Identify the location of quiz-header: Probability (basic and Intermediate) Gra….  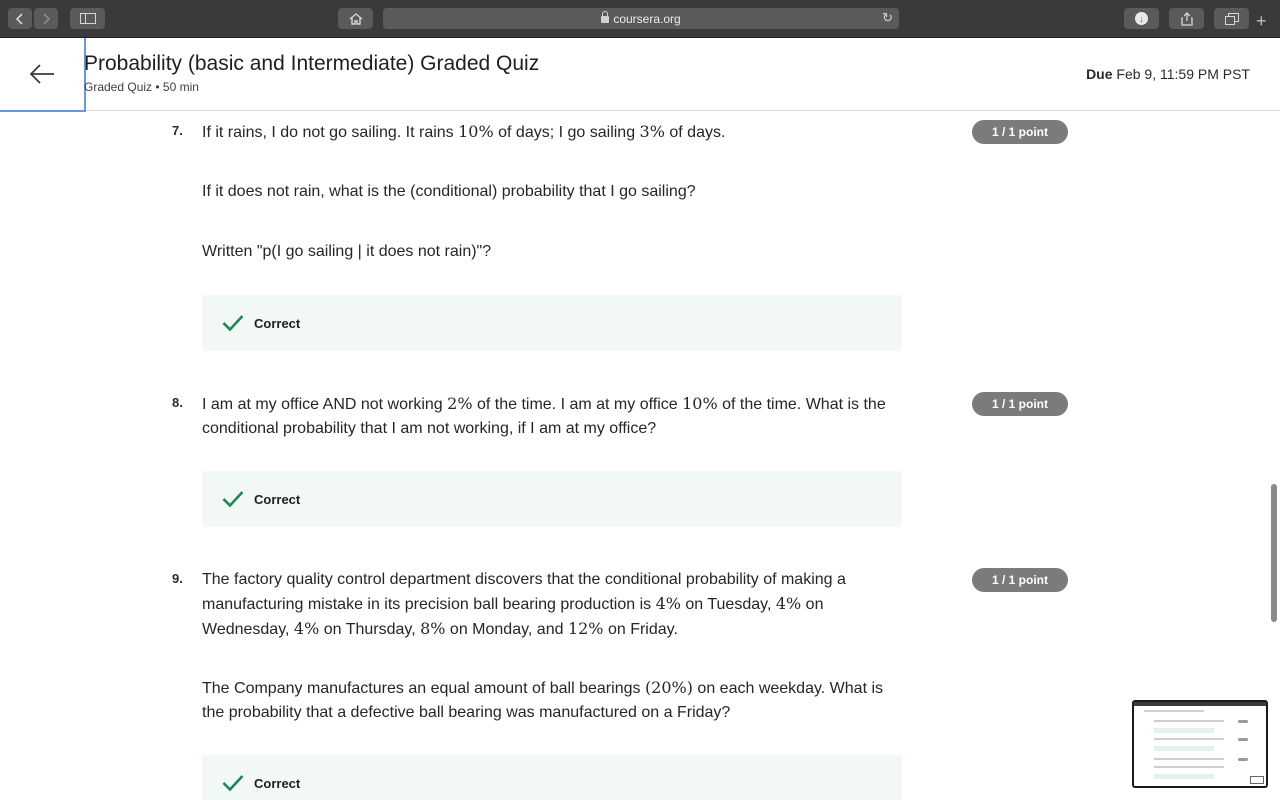
(640, 75).